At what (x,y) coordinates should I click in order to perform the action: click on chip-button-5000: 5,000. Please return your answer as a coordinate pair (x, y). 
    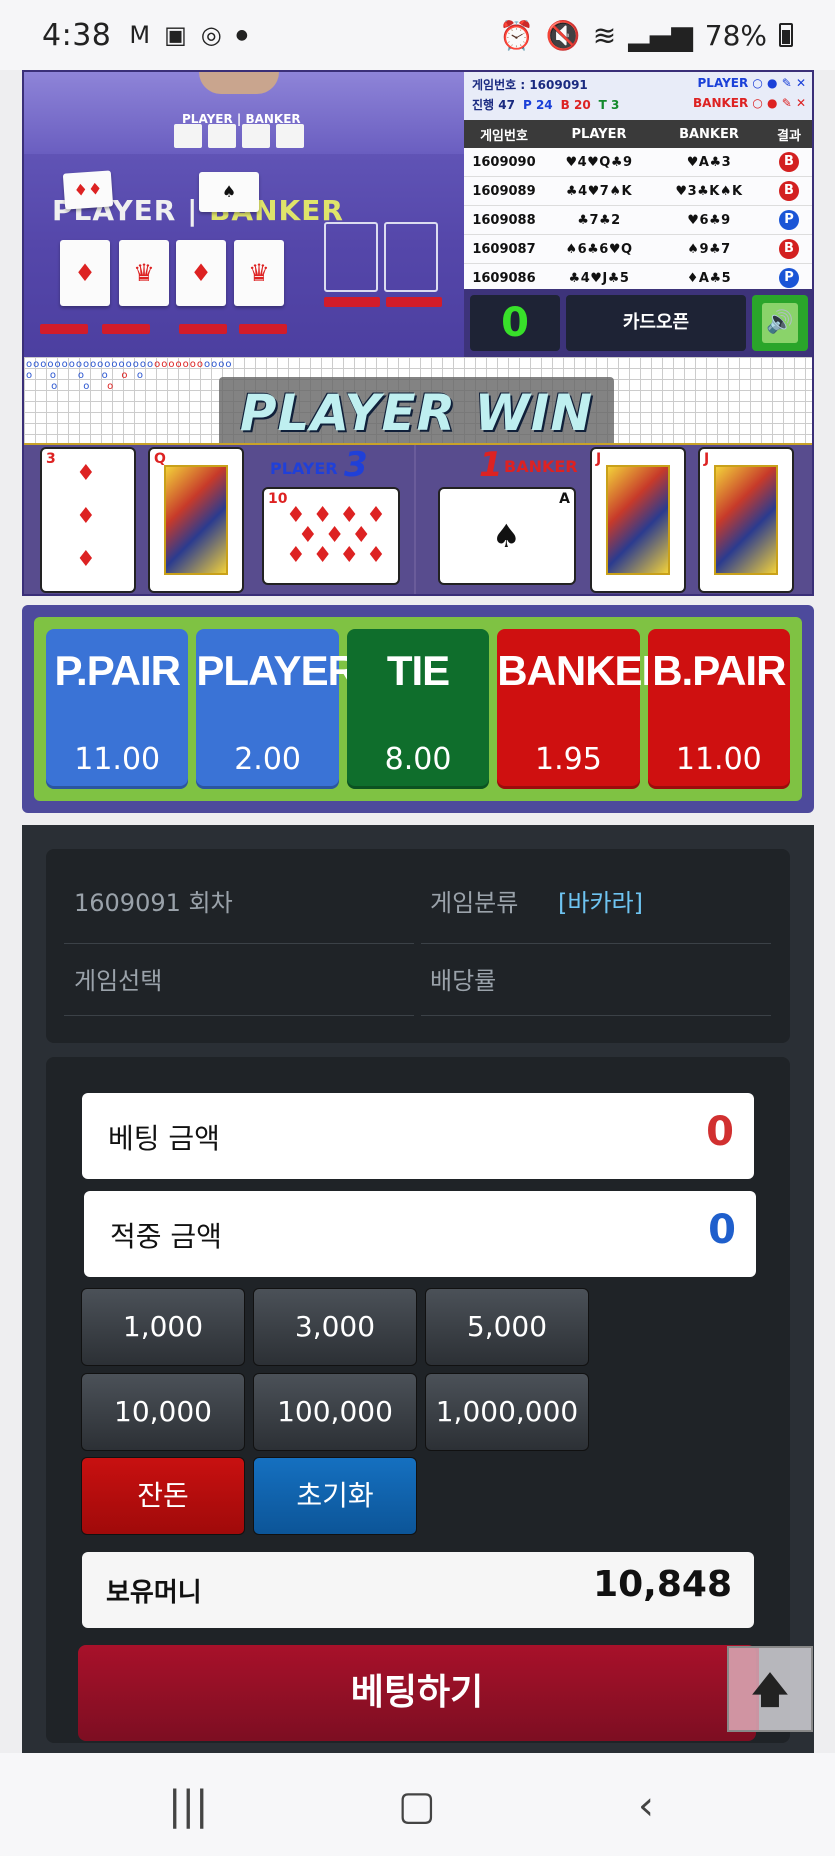
    Looking at the image, I should click on (507, 1327).